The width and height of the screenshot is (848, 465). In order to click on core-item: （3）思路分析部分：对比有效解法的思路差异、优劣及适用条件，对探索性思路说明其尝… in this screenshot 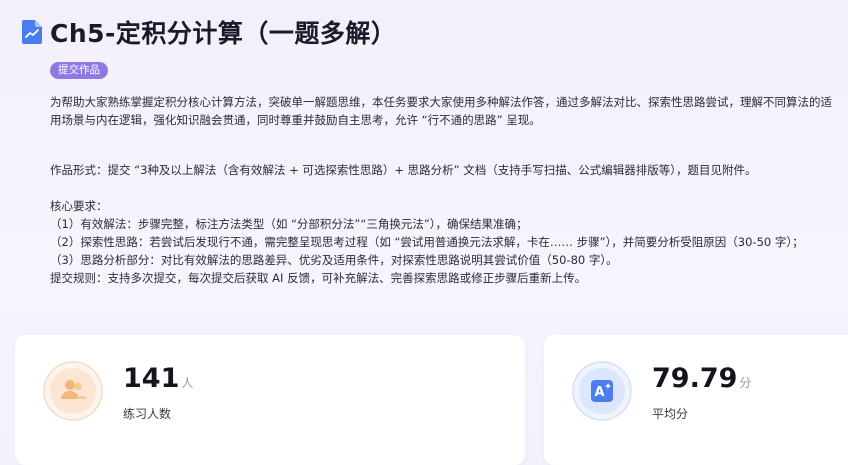, I will do `click(334, 260)`.